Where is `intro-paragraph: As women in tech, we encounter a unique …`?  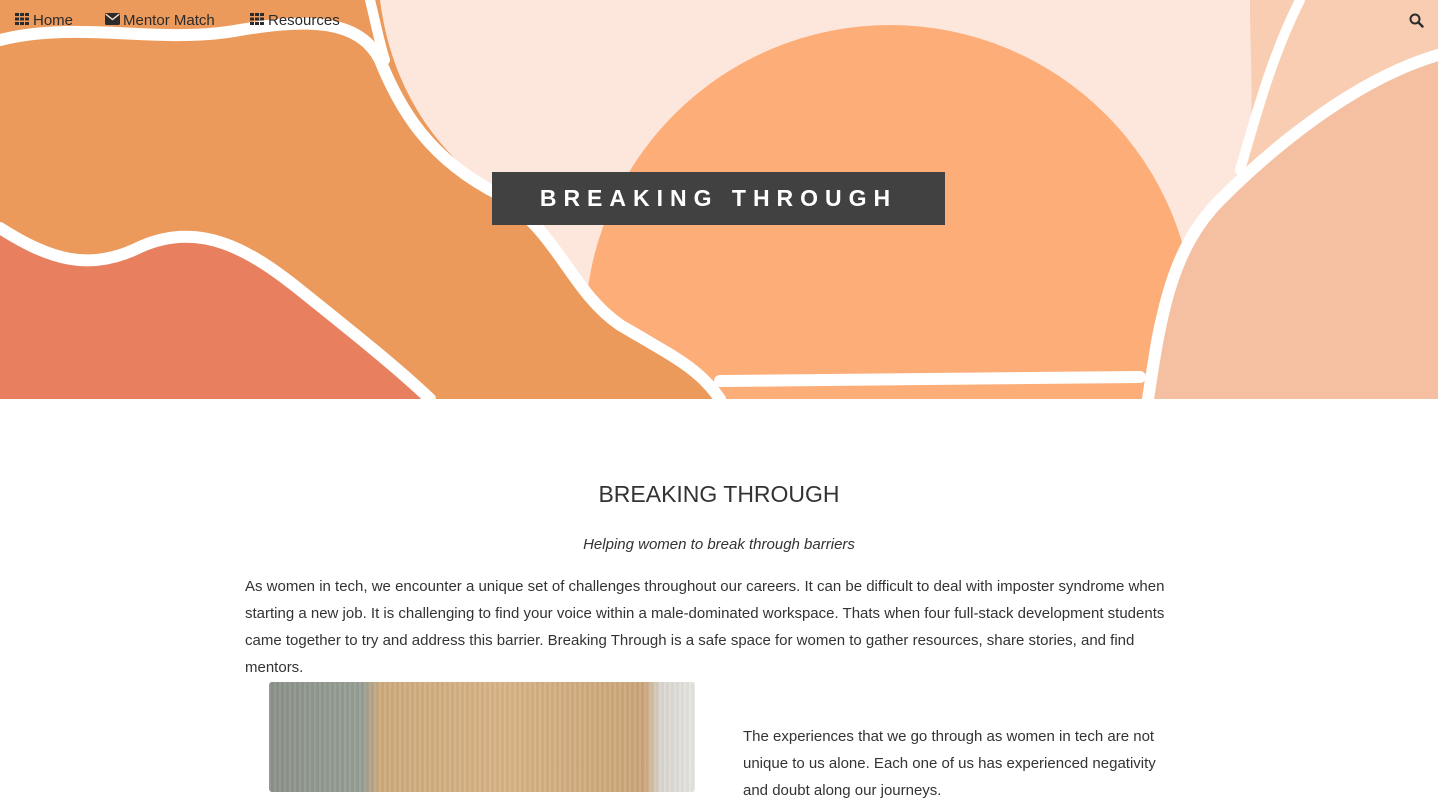 intro-paragraph: As women in tech, we encounter a unique … is located at coordinates (705, 627).